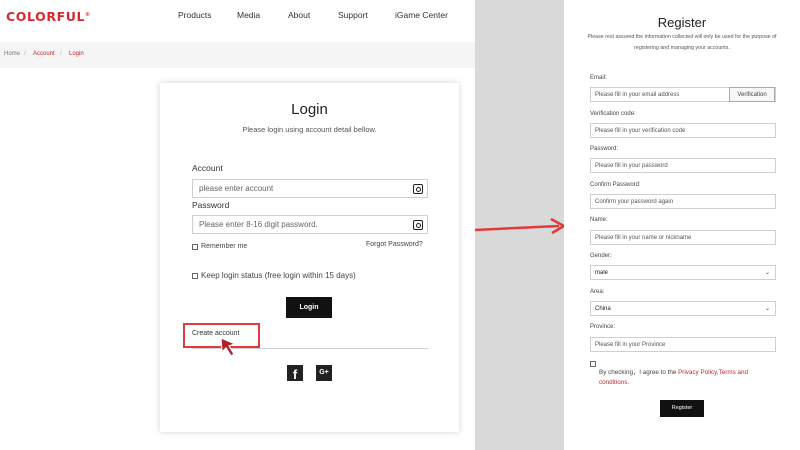 The height and width of the screenshot is (450, 800). I want to click on nav-about: About, so click(299, 15).